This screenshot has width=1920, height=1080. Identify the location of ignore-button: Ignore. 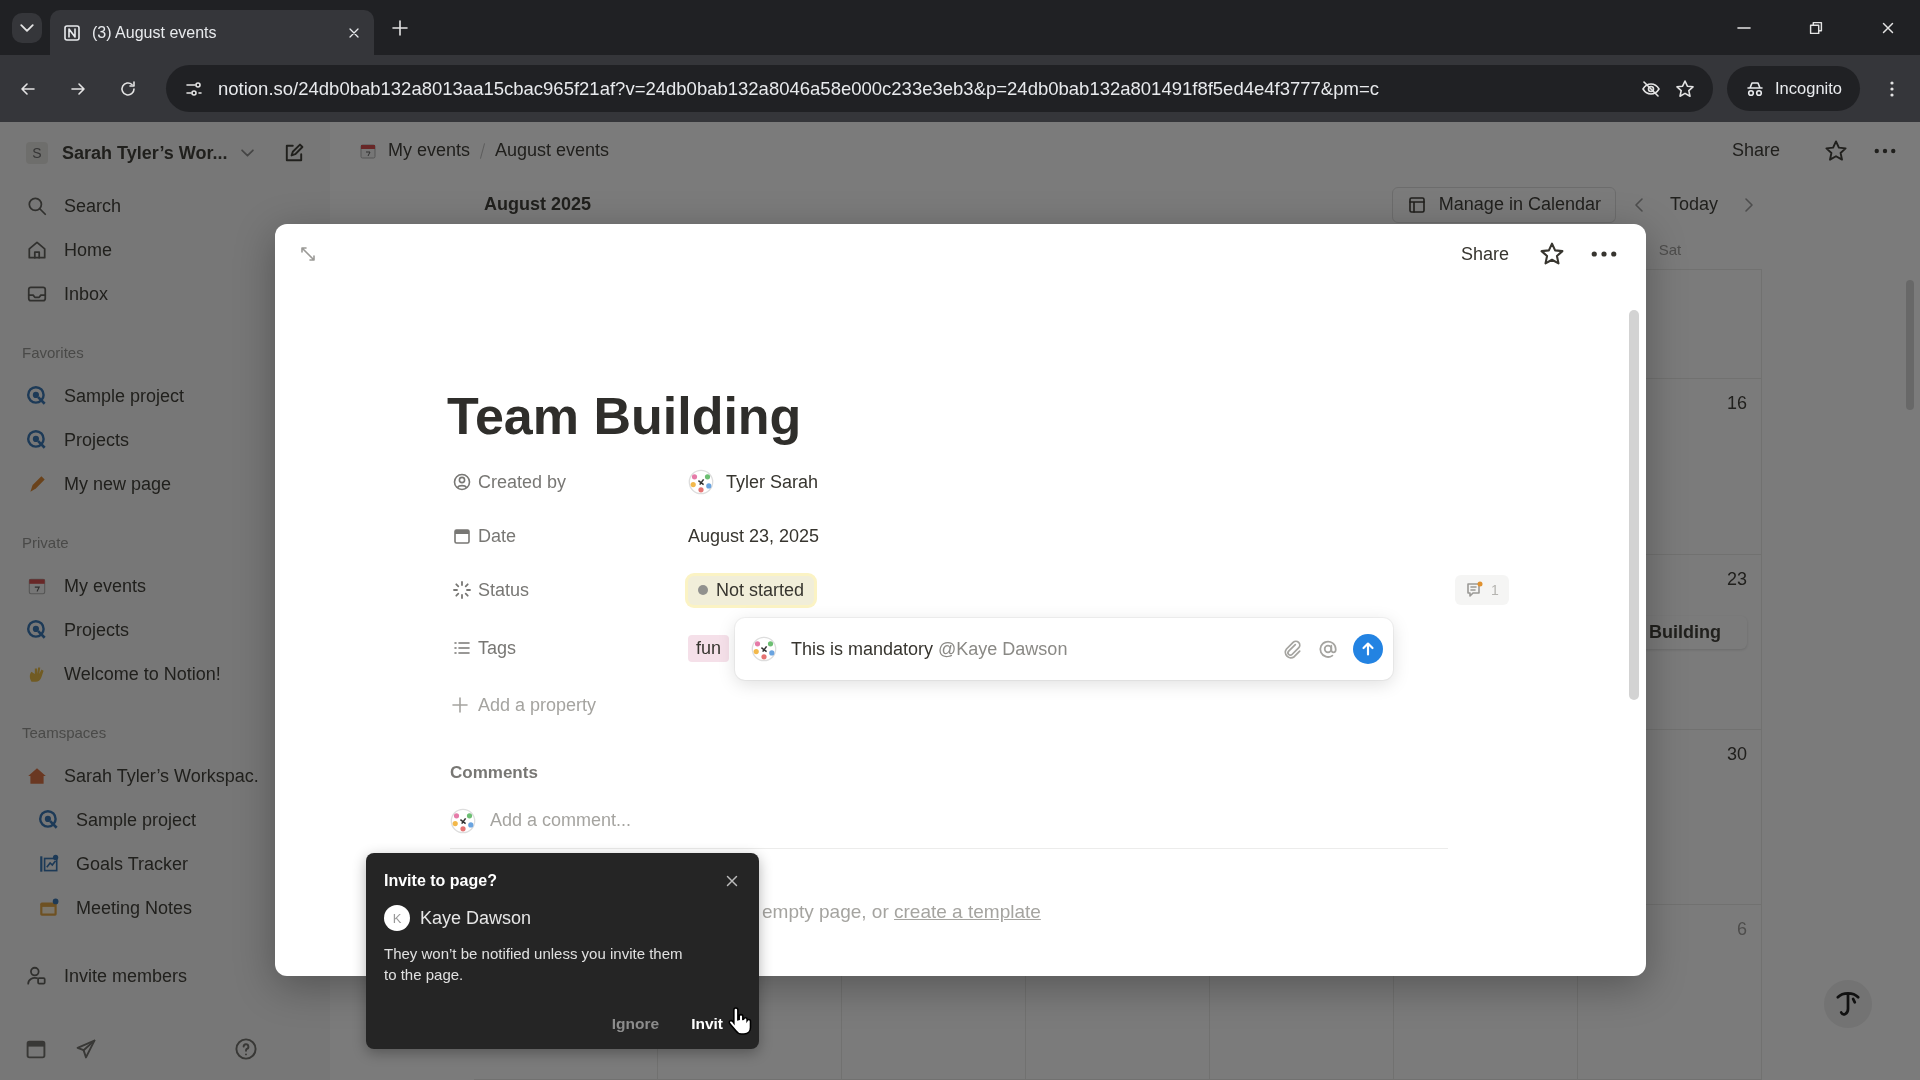
(635, 1024).